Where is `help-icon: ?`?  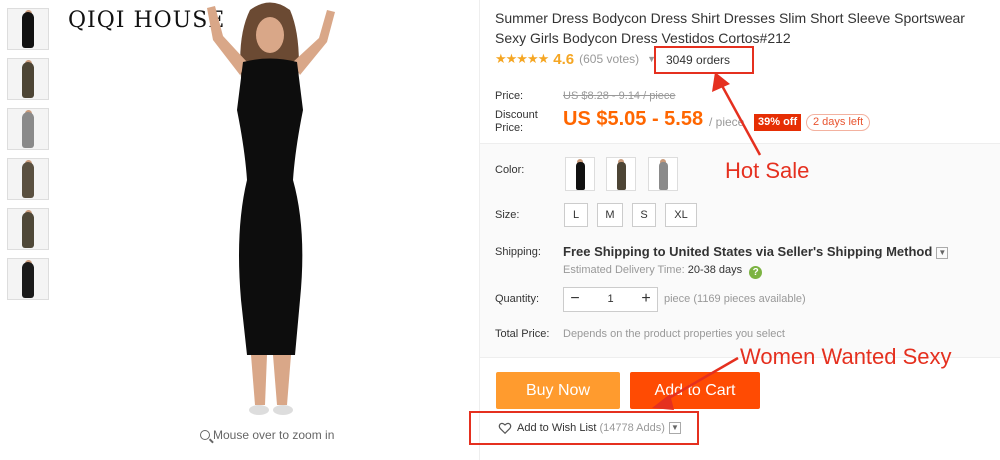
help-icon: ? is located at coordinates (756, 272).